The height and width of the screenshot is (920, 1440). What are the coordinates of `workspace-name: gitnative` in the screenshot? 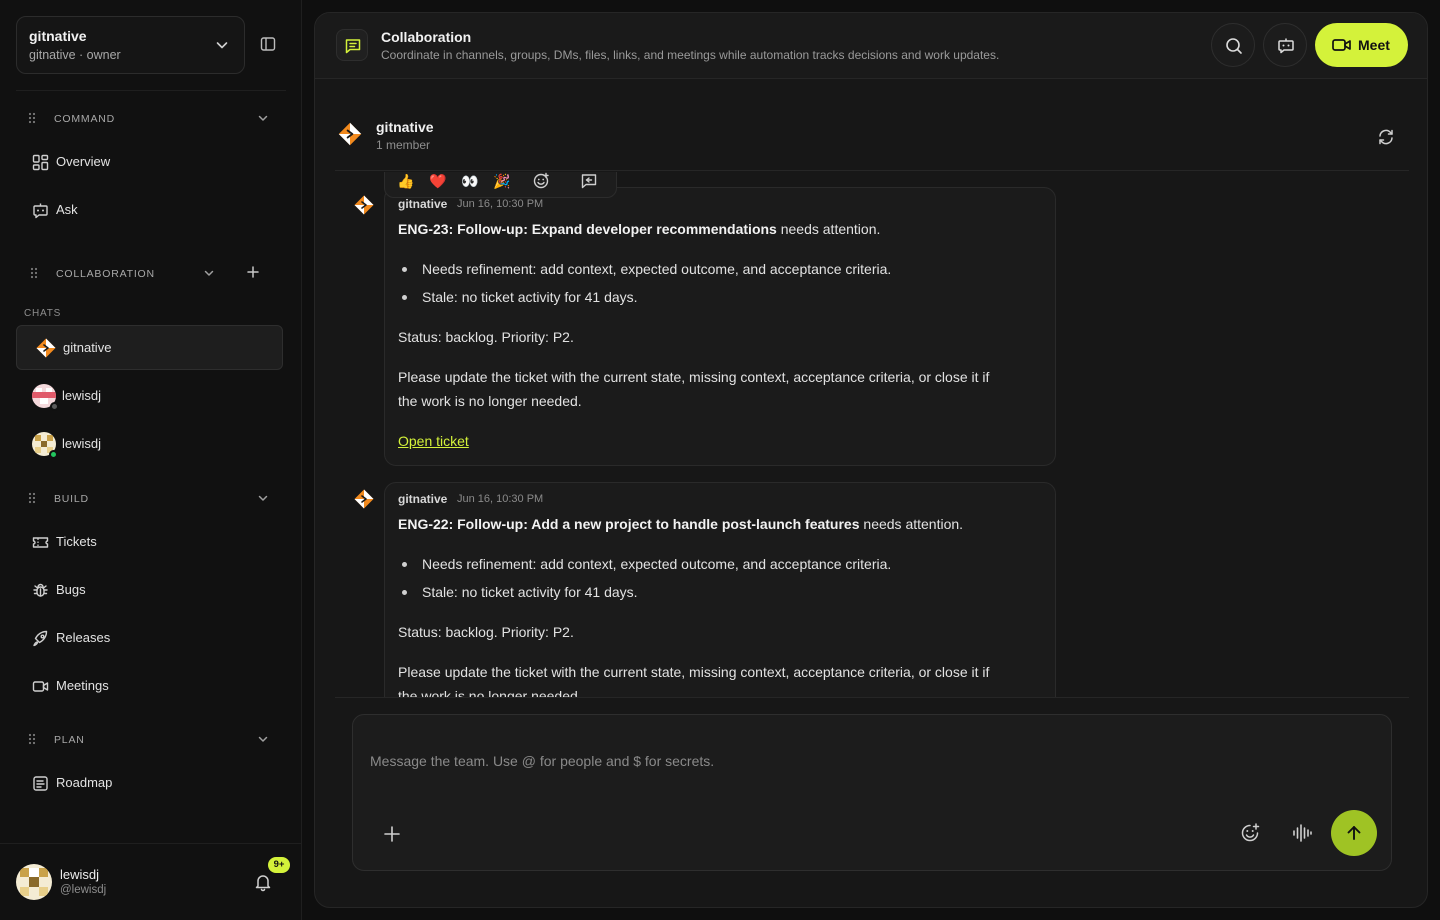 It's located at (58, 36).